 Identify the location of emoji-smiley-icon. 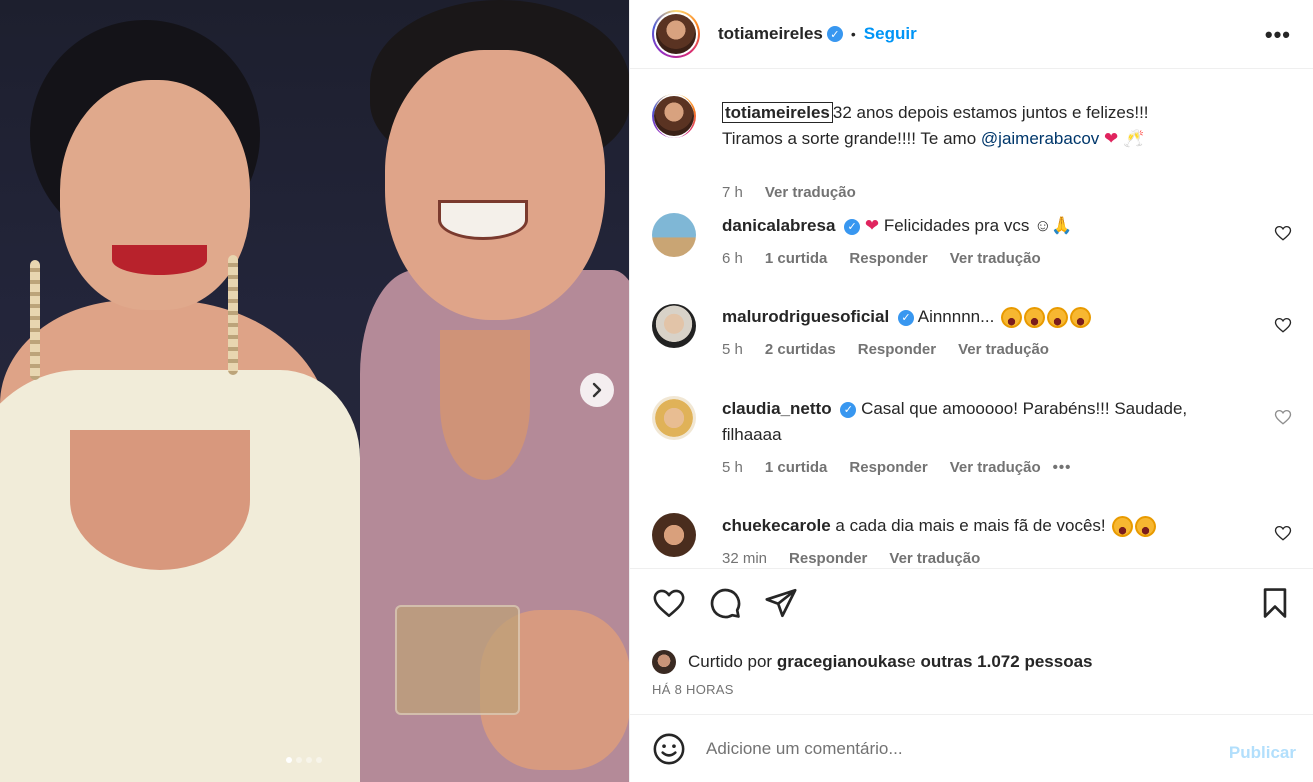
(669, 749).